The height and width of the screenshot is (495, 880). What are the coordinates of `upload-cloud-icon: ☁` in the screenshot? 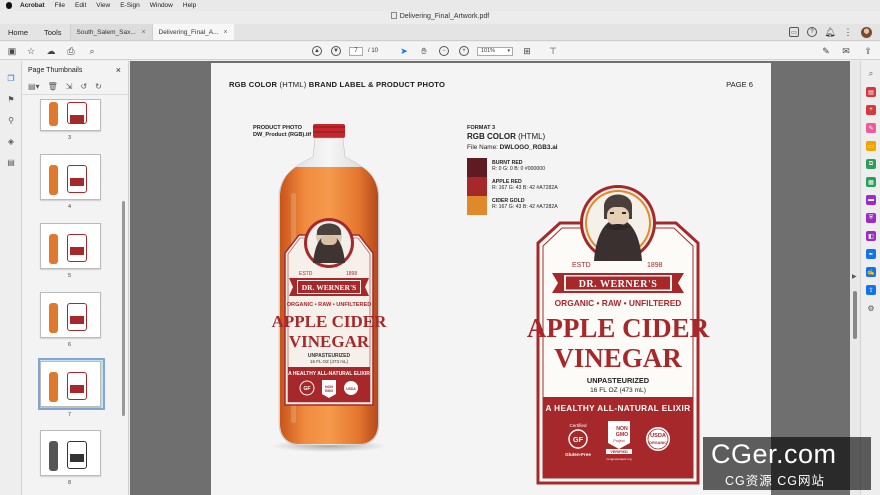 It's located at (51, 51).